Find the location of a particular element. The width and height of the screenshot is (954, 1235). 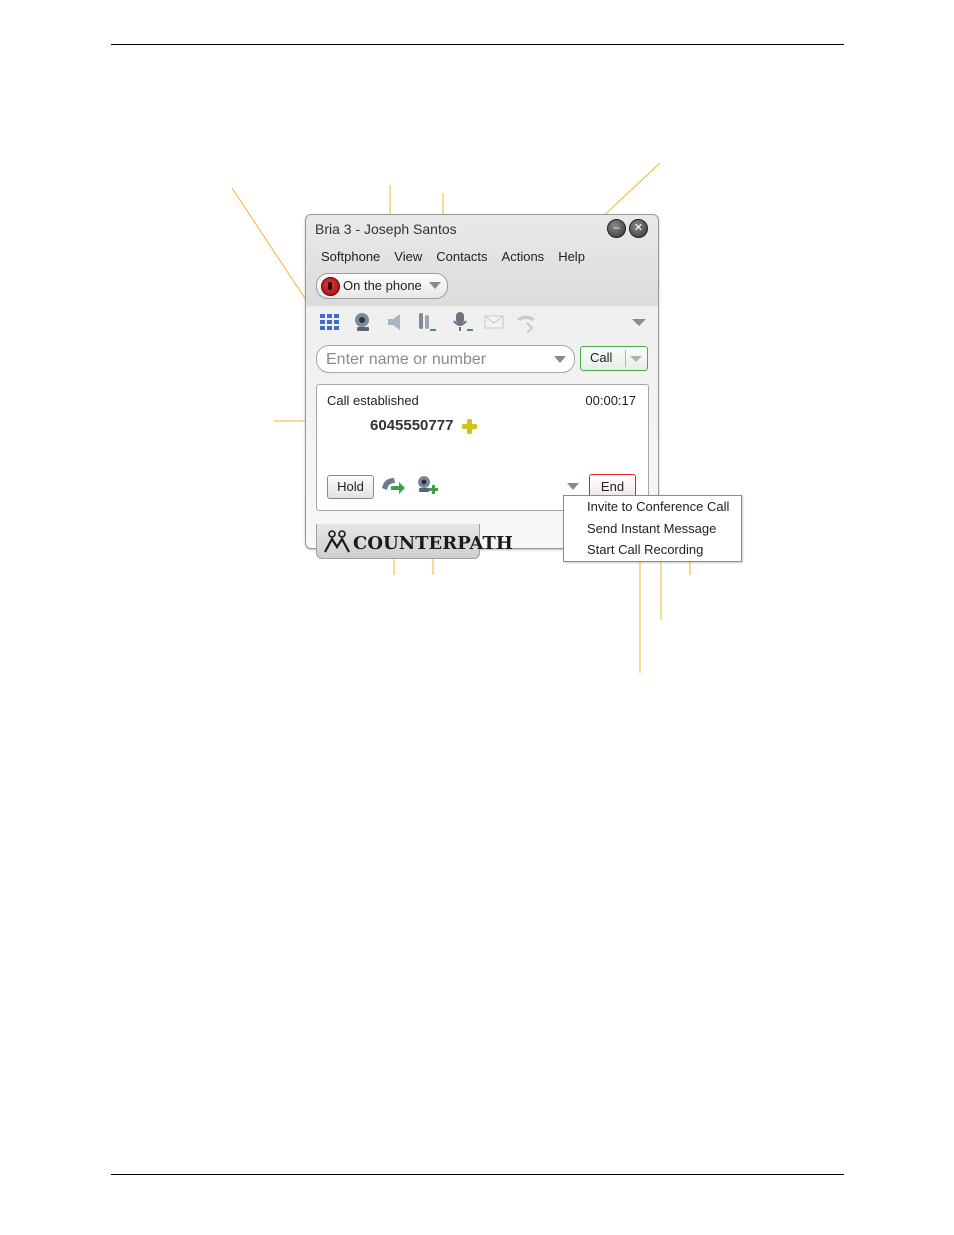

call-options-chevron-icon is located at coordinates (573, 486).